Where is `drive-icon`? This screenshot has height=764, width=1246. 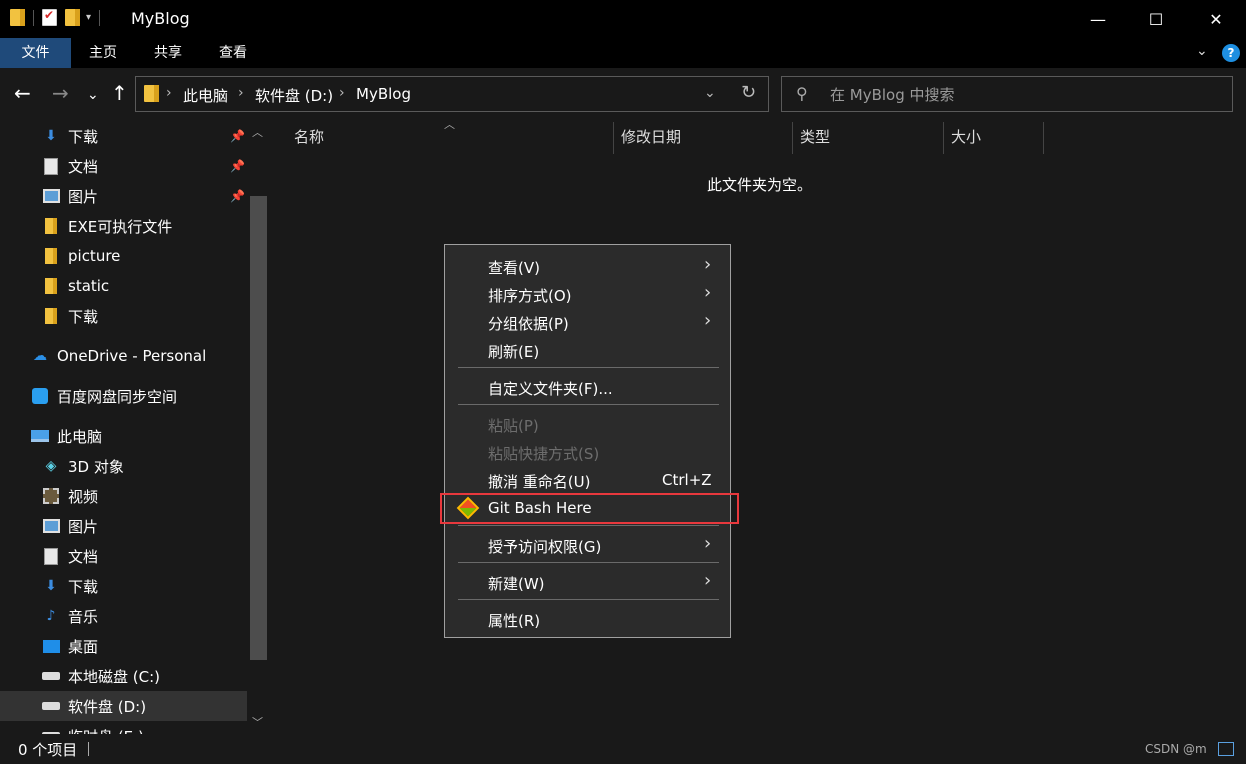 drive-icon is located at coordinates (51, 706).